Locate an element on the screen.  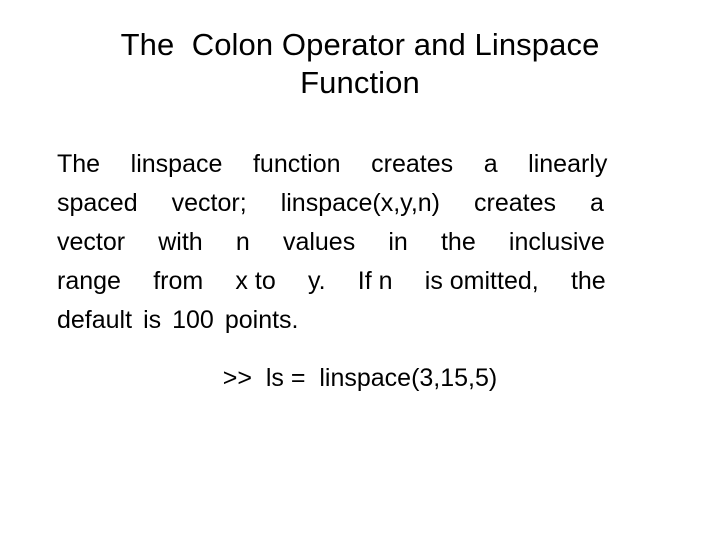
page-title: The Colon Operator and Linspace Function is located at coordinates (360, 64).